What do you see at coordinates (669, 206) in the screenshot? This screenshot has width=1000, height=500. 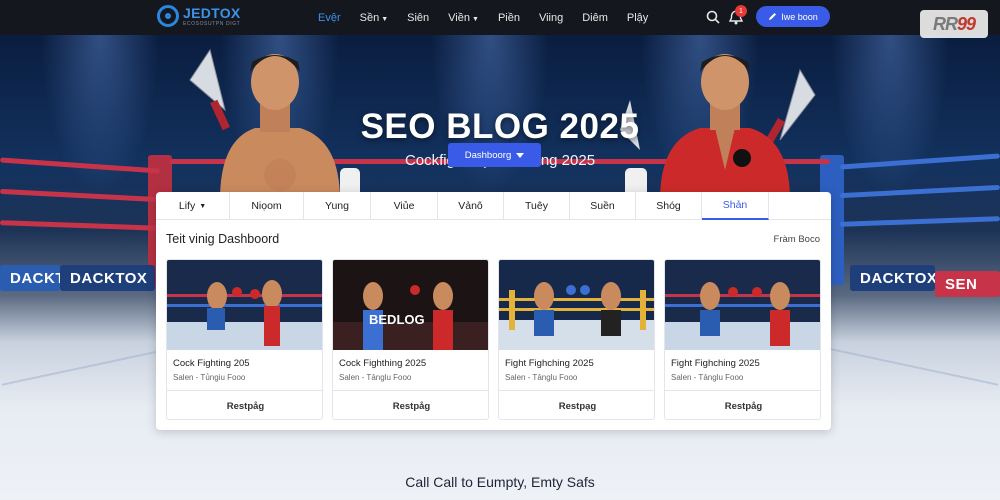 I see `tab-8: Shóg` at bounding box center [669, 206].